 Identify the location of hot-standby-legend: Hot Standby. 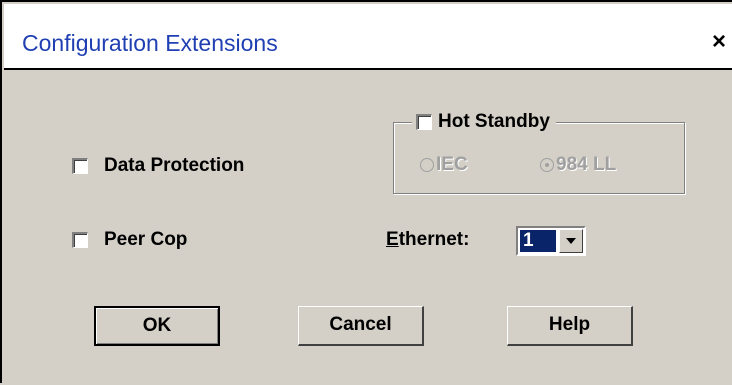
(484, 122).